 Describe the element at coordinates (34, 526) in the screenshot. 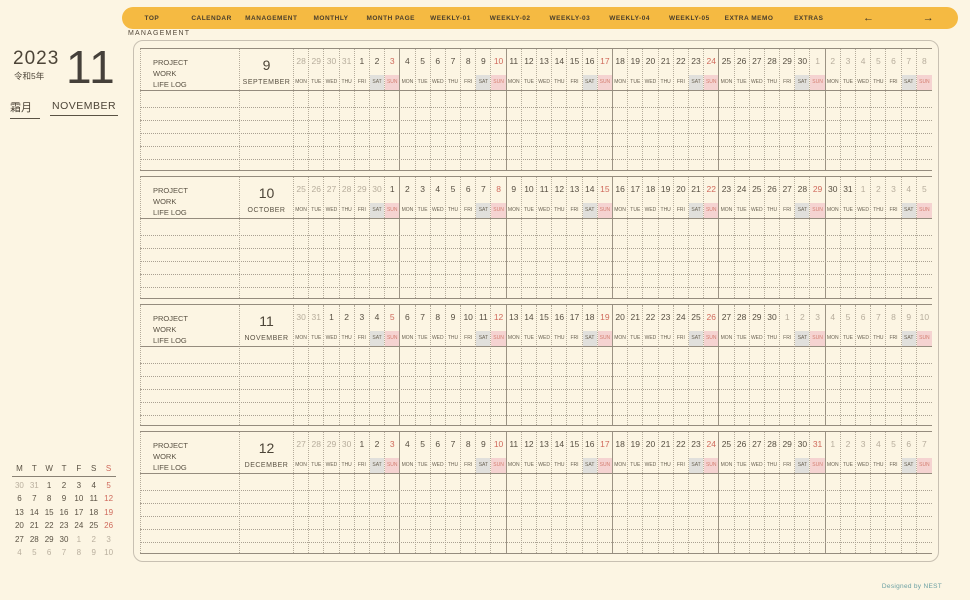

I see `mini-calendar-day: 21` at that location.